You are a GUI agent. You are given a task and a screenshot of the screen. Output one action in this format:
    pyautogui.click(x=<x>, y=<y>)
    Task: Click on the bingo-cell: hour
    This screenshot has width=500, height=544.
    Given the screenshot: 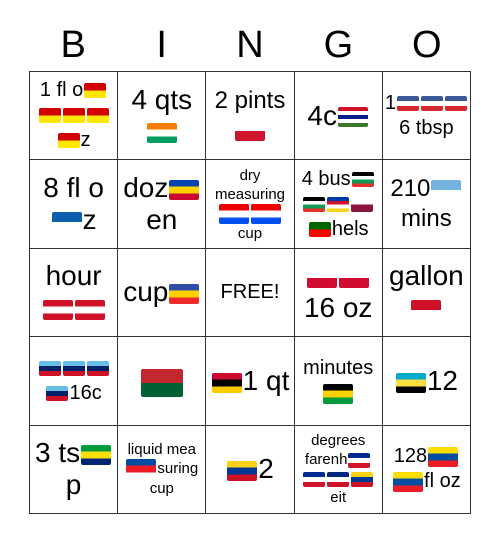 What is the action you would take?
    pyautogui.click(x=74, y=293)
    